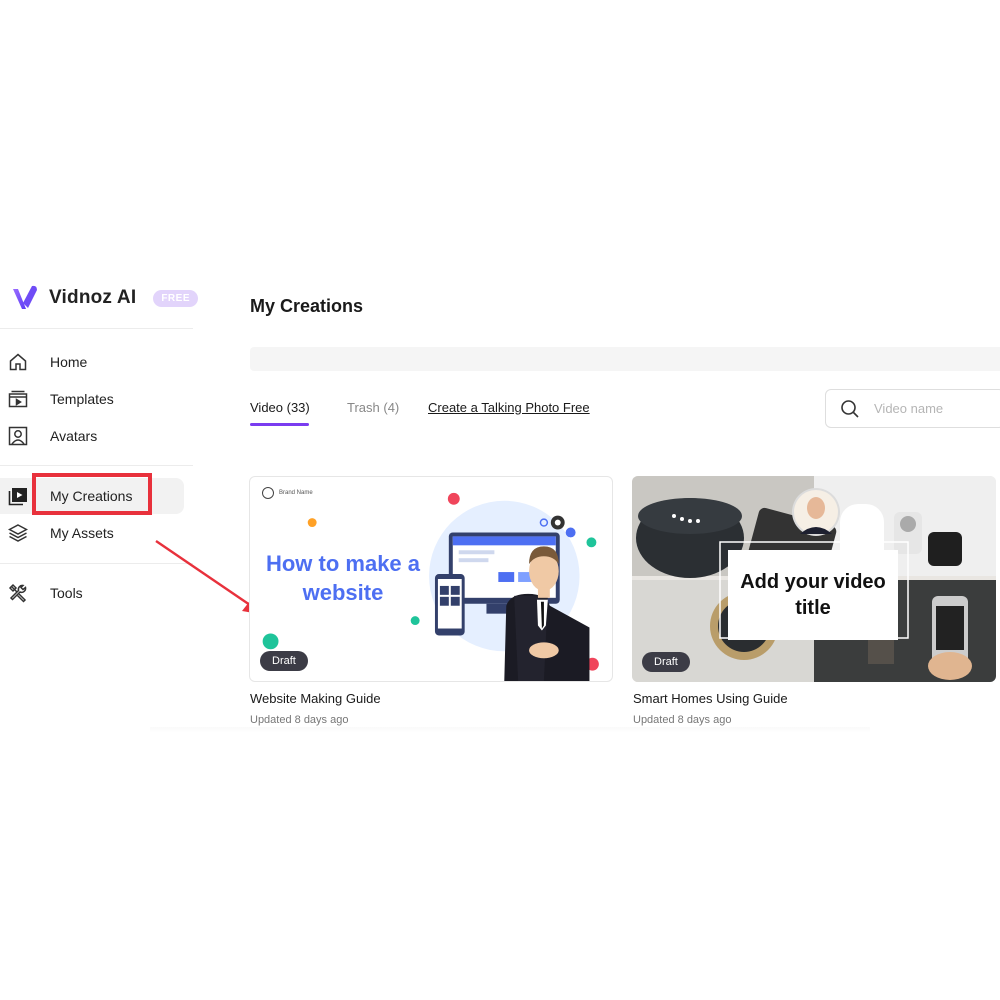 This screenshot has height=1000, width=1000. I want to click on sidebar-item-label: My Creations, so click(91, 496).